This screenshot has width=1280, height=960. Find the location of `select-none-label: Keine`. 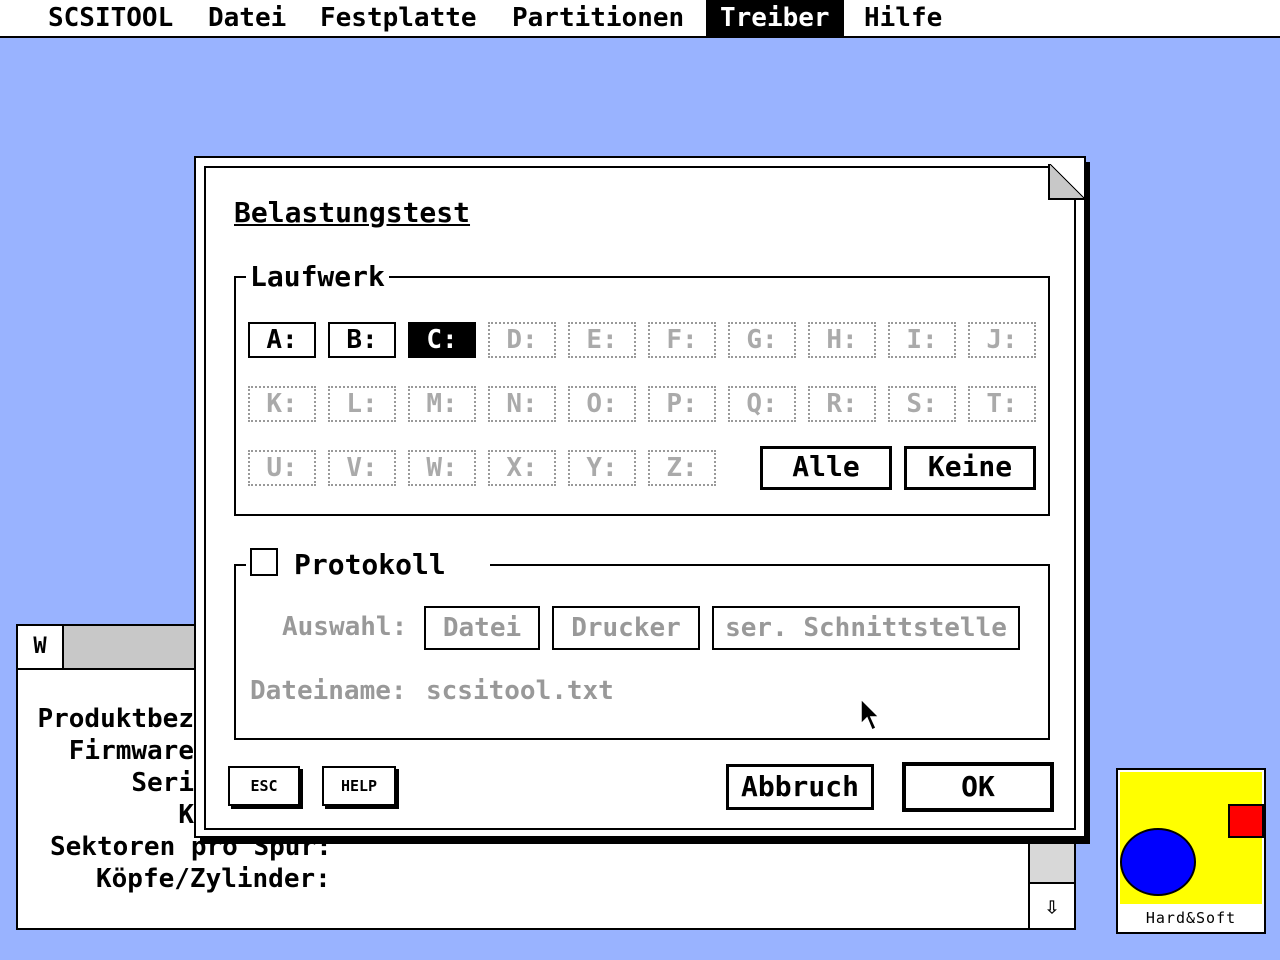

select-none-label: Keine is located at coordinates (970, 466).